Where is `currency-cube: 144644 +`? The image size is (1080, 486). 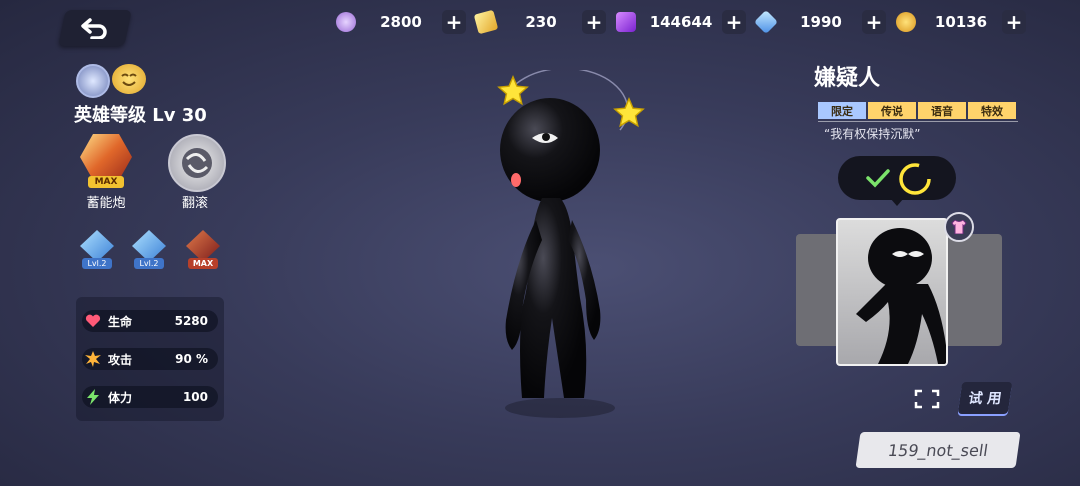
currency-cube: 144644 + is located at coordinates (681, 22).